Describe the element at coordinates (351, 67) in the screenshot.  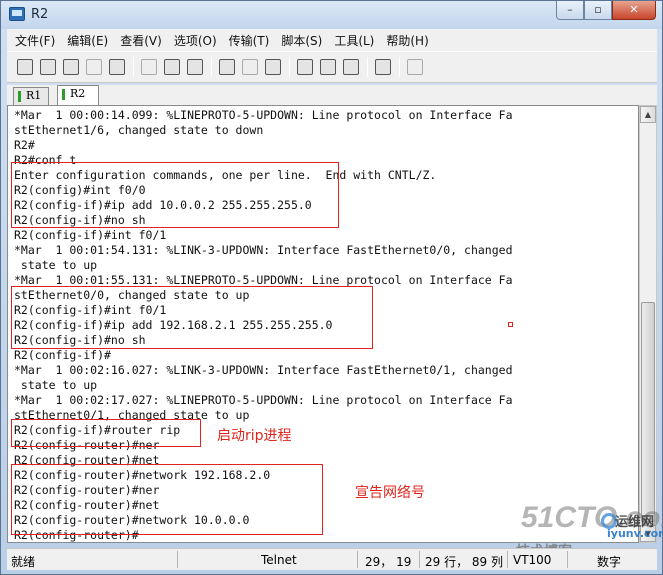
I see `keymap-icon` at that location.